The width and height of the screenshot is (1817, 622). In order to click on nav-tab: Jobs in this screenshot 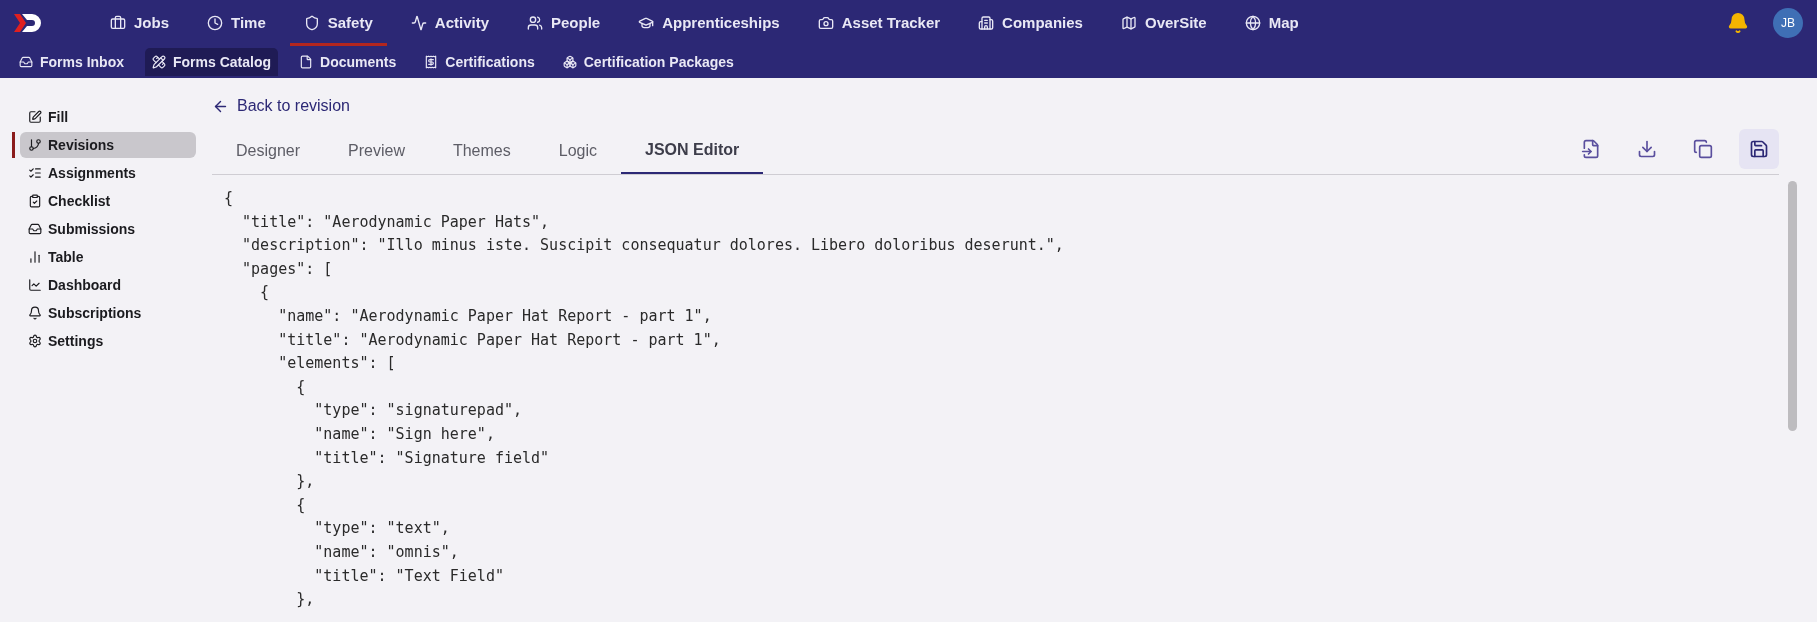, I will do `click(139, 23)`.